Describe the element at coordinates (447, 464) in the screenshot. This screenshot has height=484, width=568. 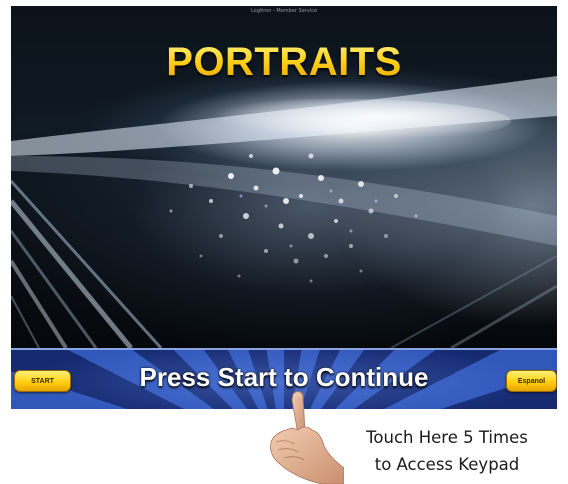
I see `hint-line-2: to Access Keypad` at that location.